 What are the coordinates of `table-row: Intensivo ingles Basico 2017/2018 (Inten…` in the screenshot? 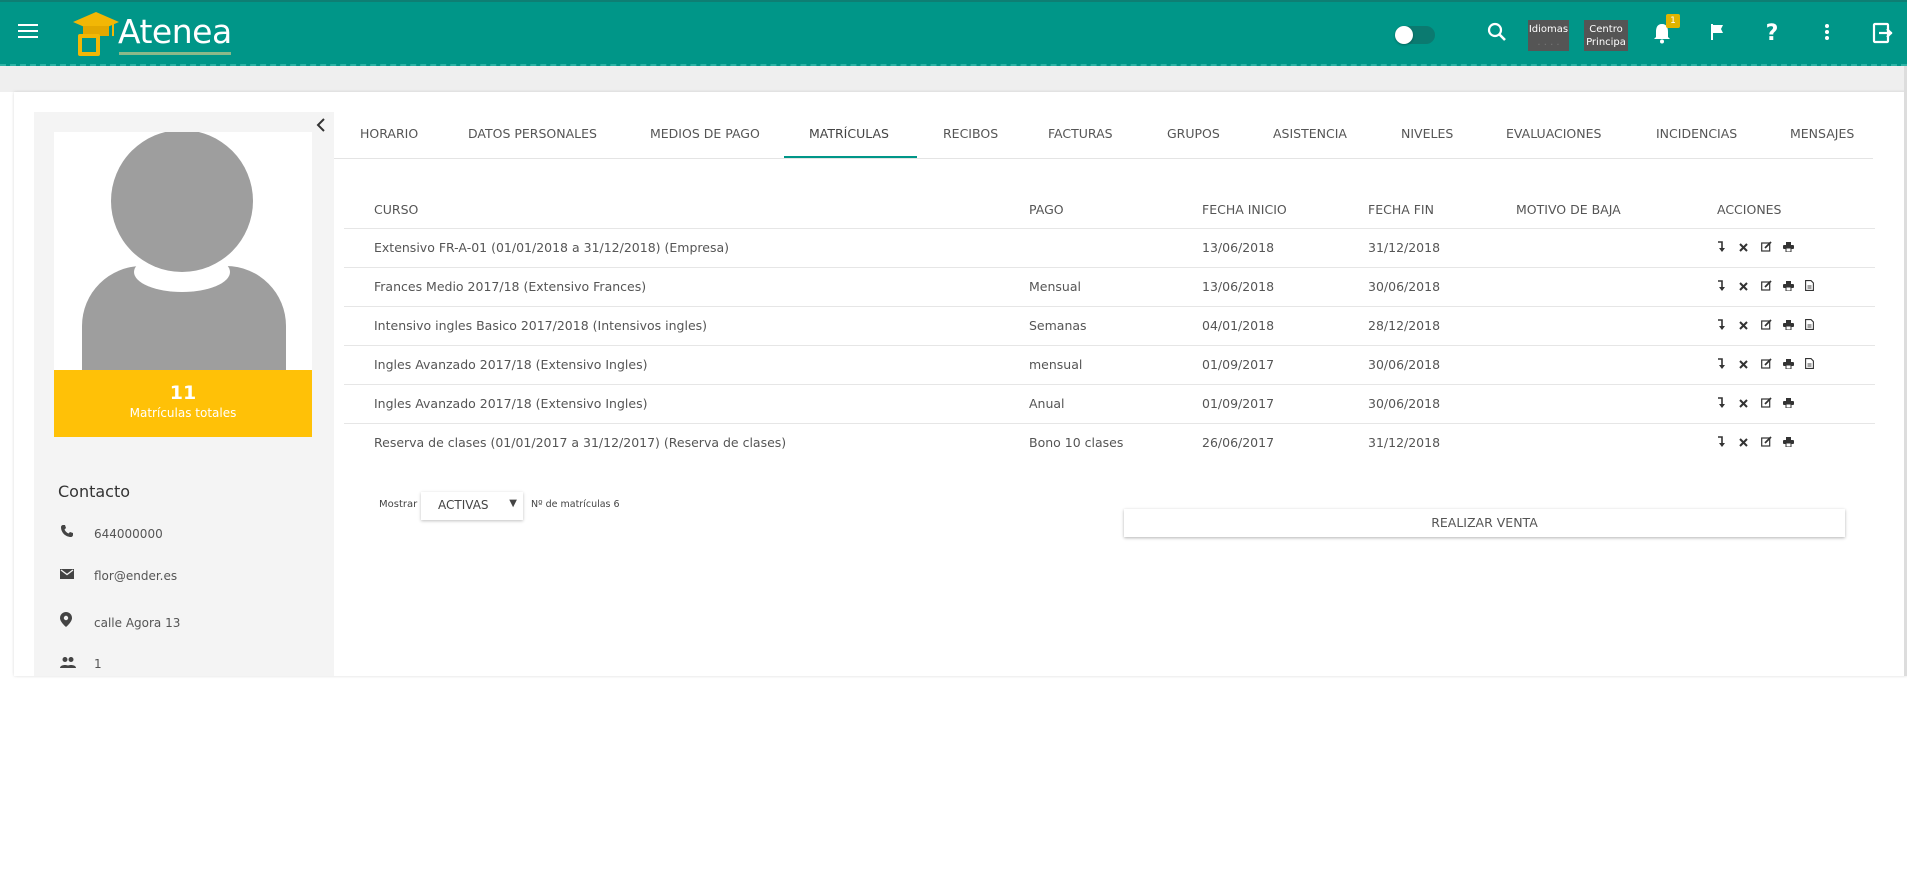 It's located at (1109, 325).